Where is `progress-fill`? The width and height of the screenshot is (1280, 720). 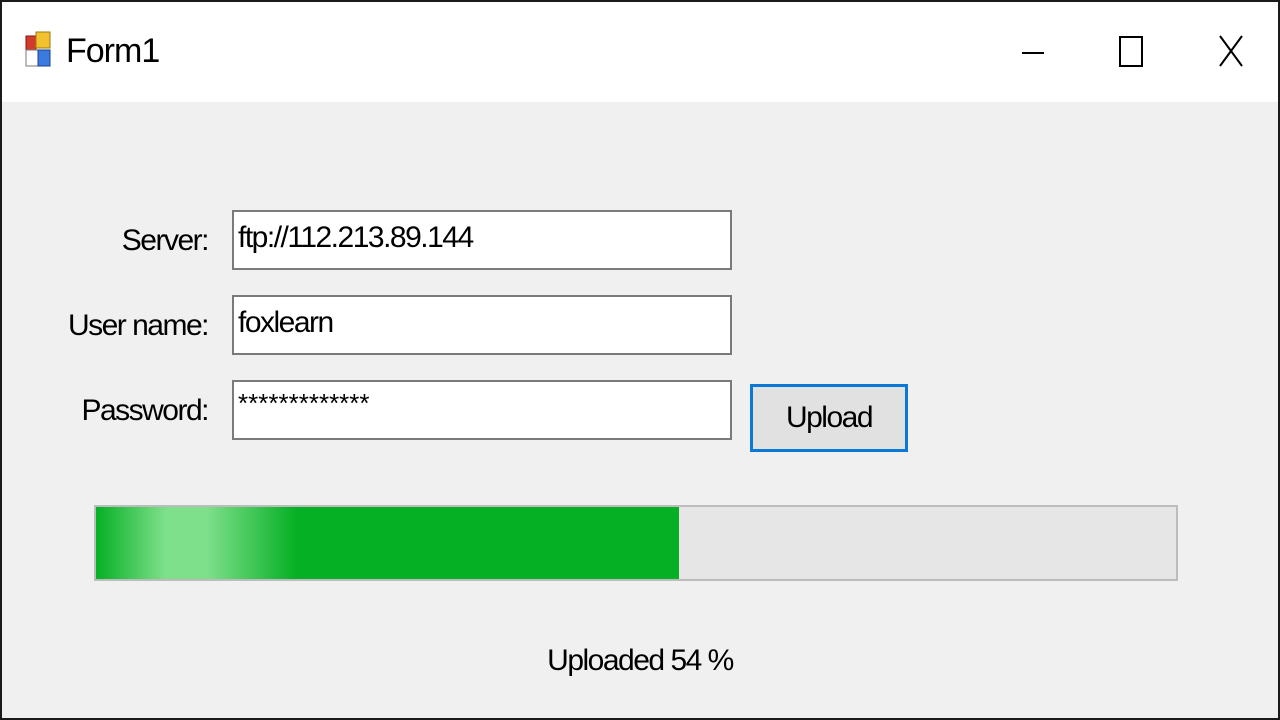 progress-fill is located at coordinates (388, 543).